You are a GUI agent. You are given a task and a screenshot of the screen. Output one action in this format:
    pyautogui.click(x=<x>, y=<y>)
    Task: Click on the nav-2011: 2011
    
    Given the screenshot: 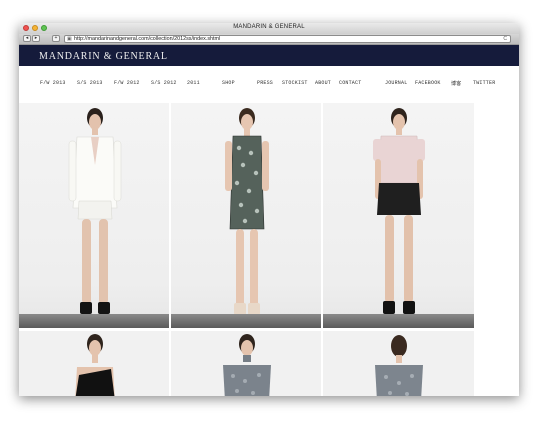 What is the action you would take?
    pyautogui.click(x=193, y=83)
    